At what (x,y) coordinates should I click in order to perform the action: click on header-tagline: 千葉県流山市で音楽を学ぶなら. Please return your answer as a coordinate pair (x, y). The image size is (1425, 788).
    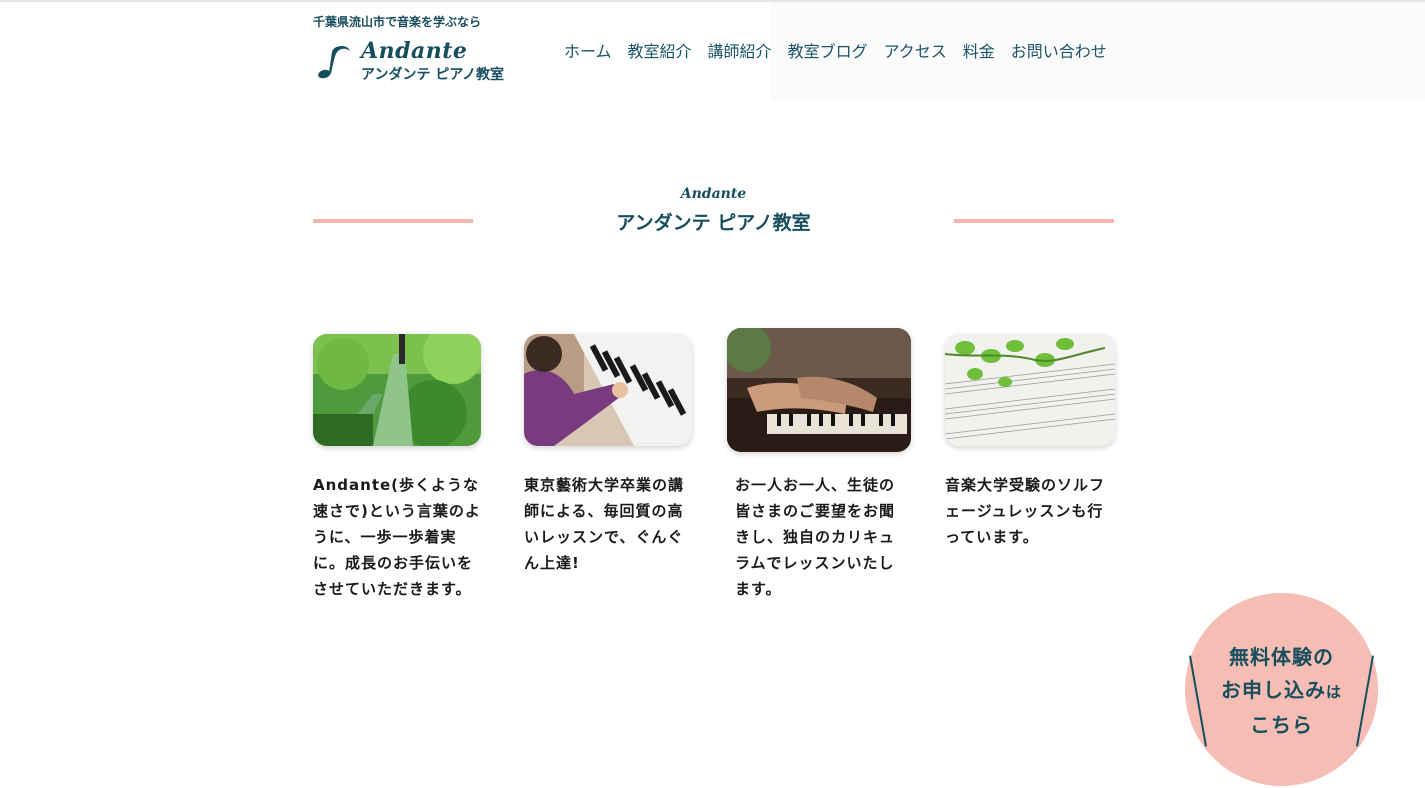
    Looking at the image, I should click on (397, 22).